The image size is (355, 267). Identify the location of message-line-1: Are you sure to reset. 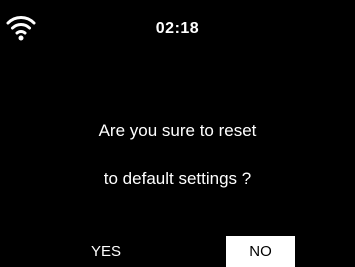
(177, 130).